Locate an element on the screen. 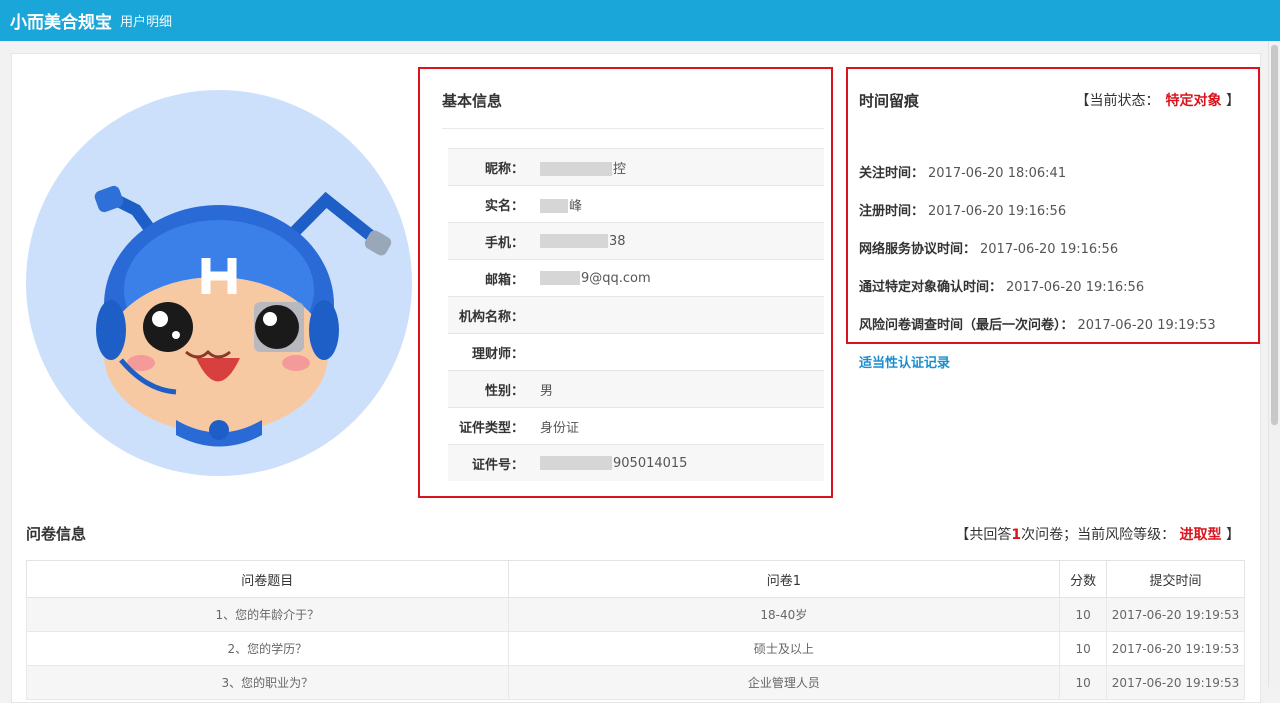 This screenshot has width=1280, height=703. summary-mid: 次问卷；当前风险等级： is located at coordinates (1098, 535).